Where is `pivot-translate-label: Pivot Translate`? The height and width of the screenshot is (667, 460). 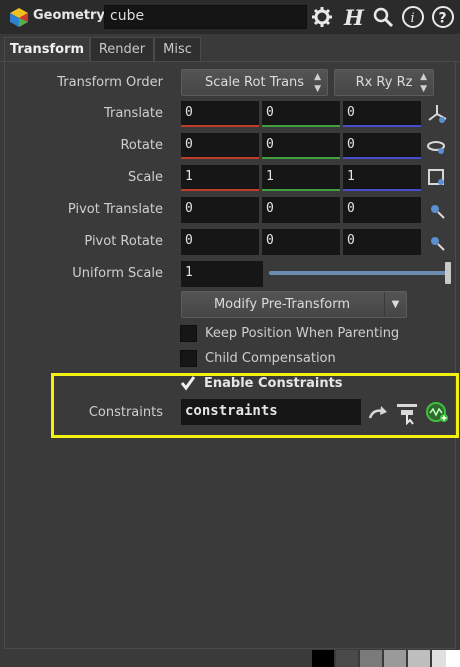
pivot-translate-label: Pivot Translate is located at coordinates (115, 209).